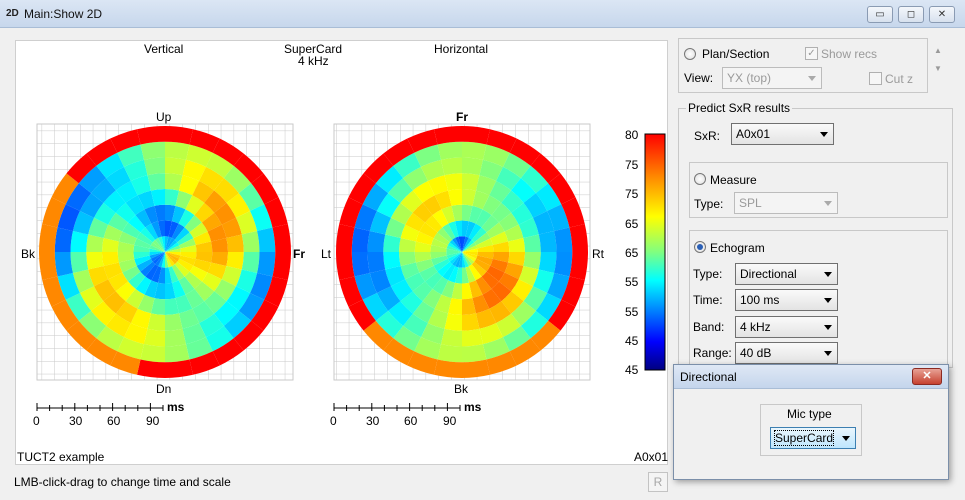  Describe the element at coordinates (899, 79) in the screenshot. I see `cut-z-label: Cut z` at that location.